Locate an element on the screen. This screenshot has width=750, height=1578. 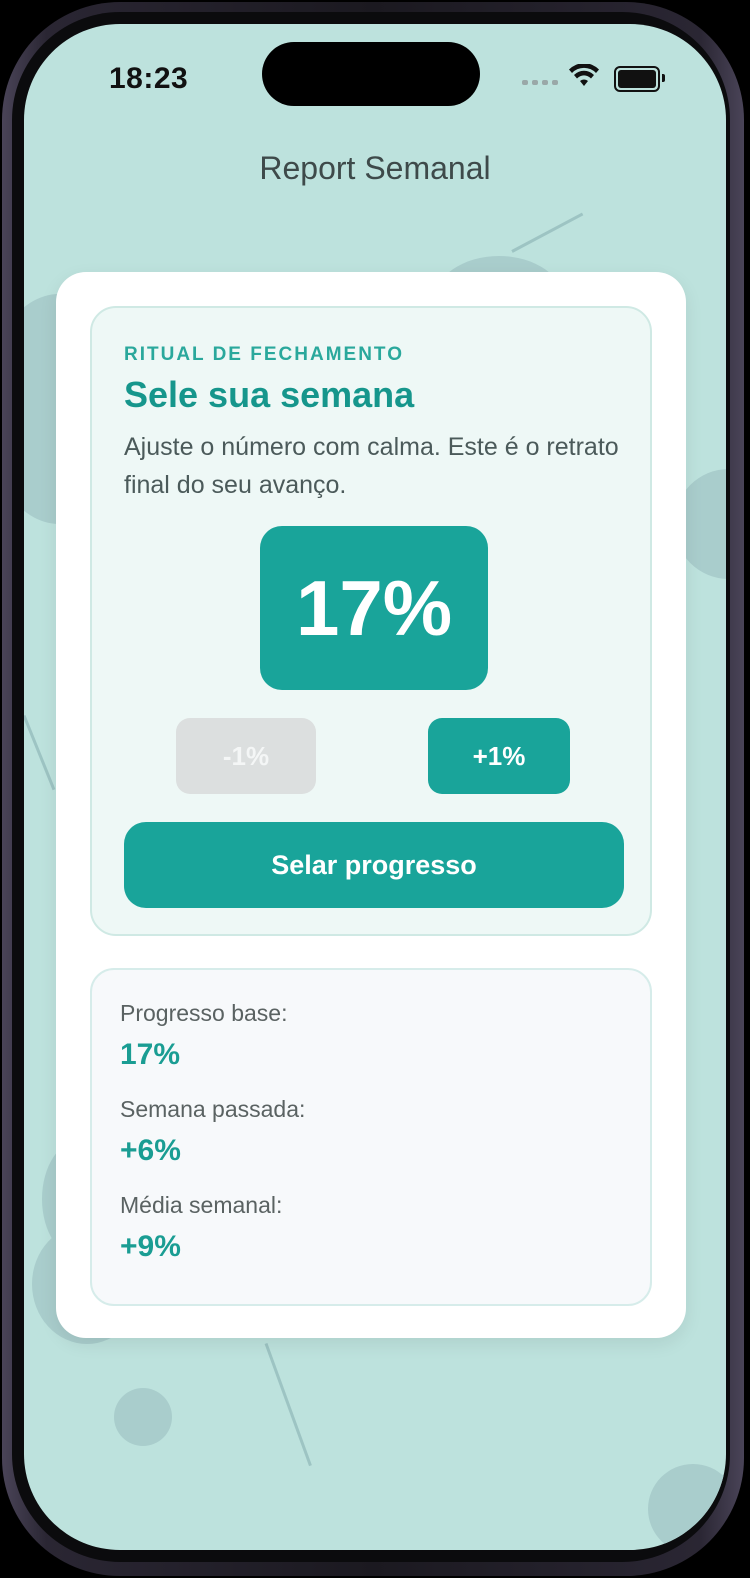
ritual-eyebrow: RITUAL DE FECHAMENTO is located at coordinates (264, 354).